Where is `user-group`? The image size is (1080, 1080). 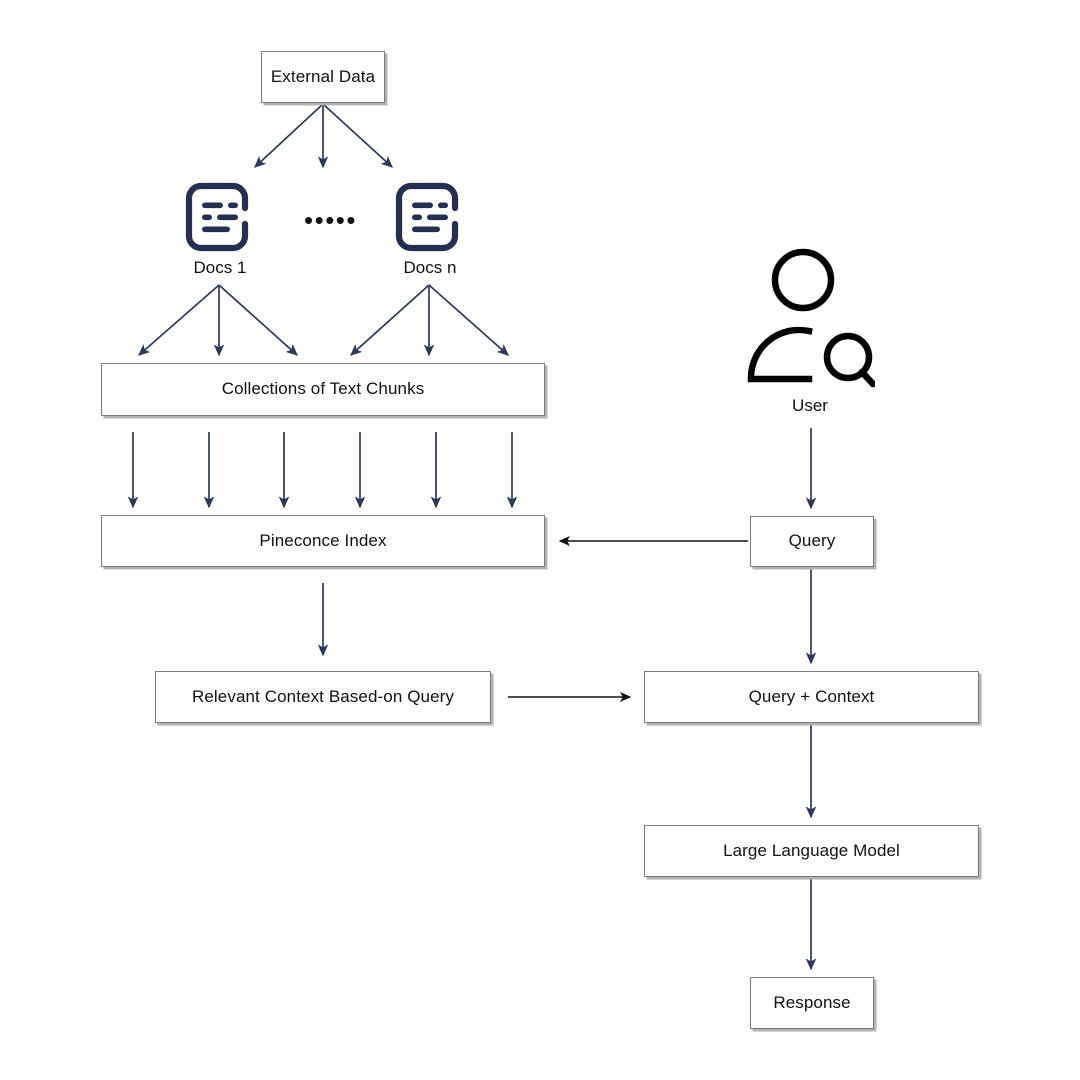 user-group is located at coordinates (811, 320).